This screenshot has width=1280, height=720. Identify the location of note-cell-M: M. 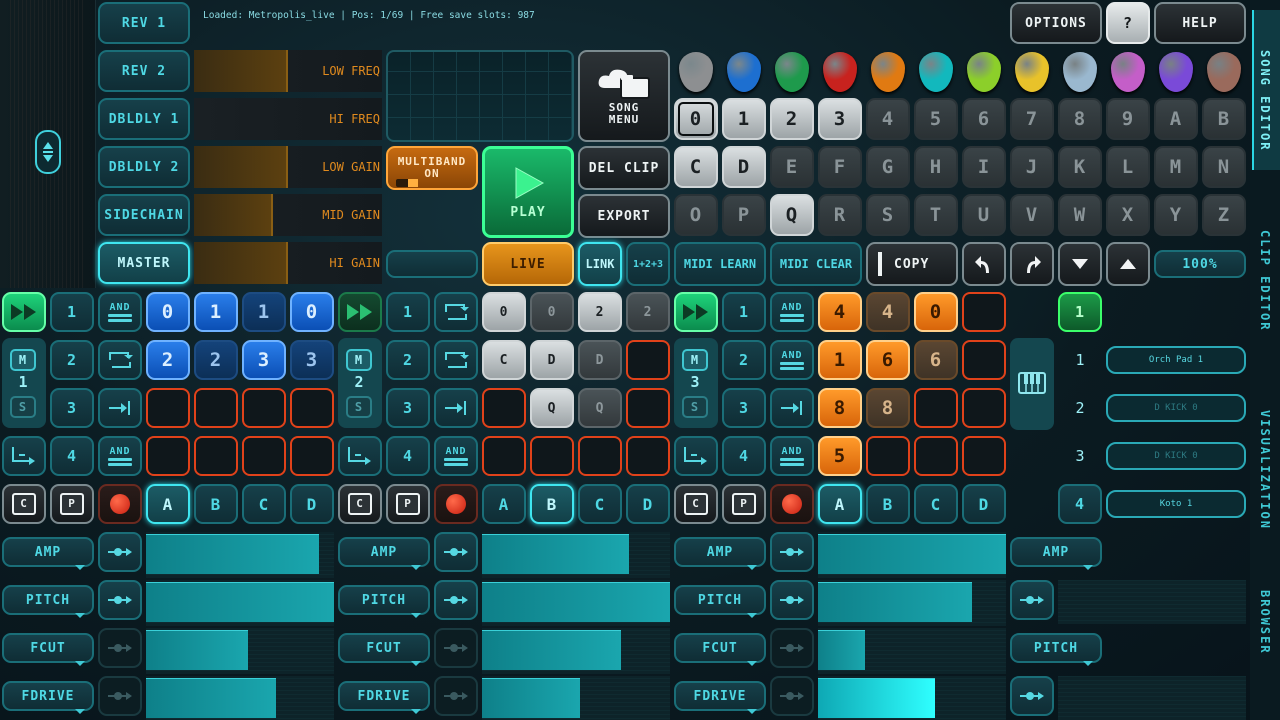
(1176, 167).